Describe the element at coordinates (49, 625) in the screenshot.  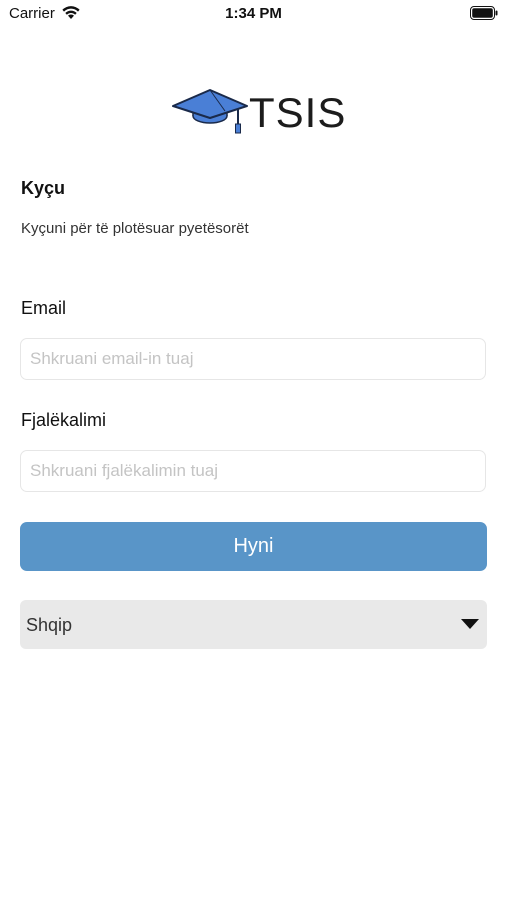
I see `language-selected-value: Shqip` at that location.